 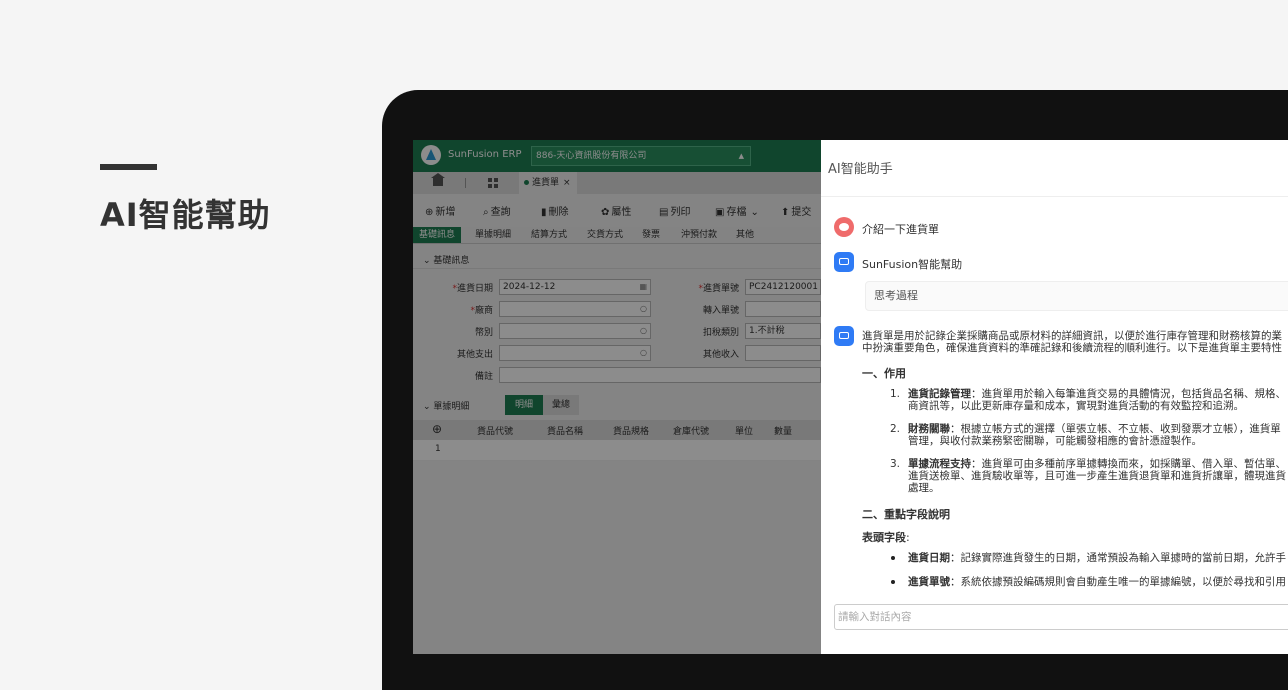 What do you see at coordinates (929, 429) in the screenshot?
I see `item-title: 財務關聯` at bounding box center [929, 429].